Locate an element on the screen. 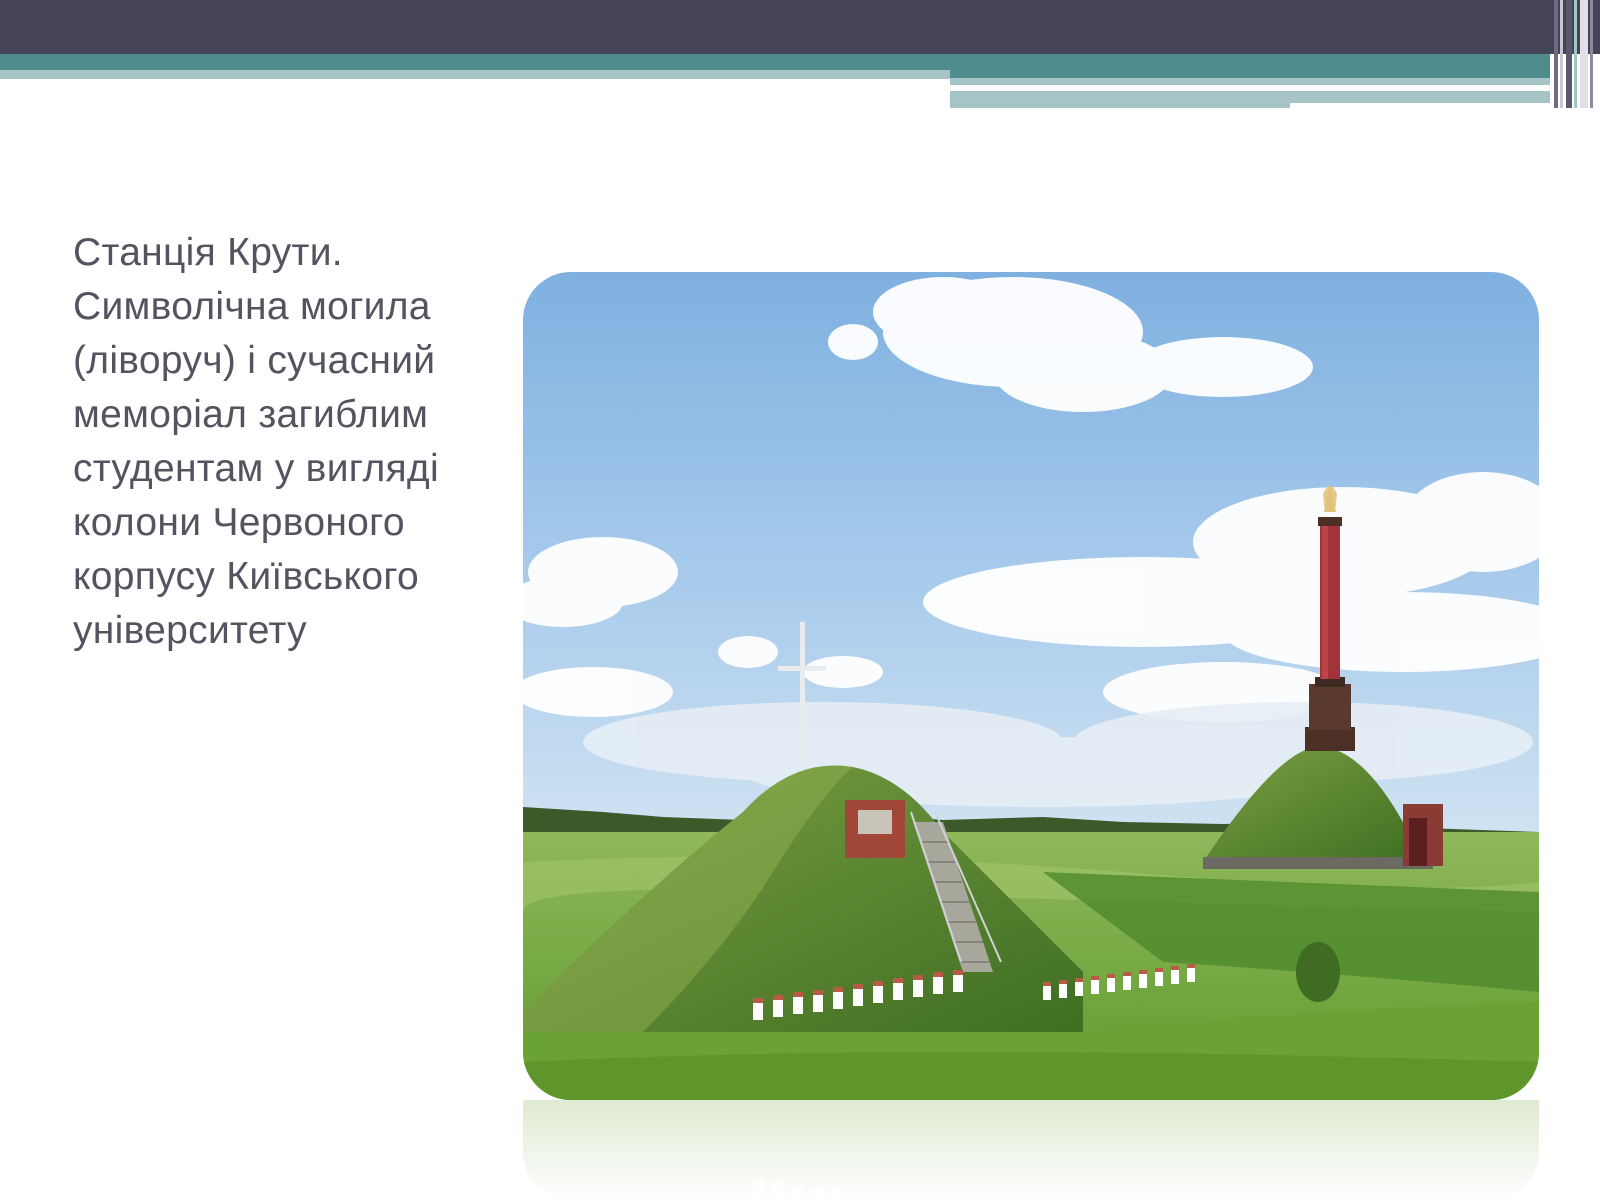 Image resolution: width=1600 pixels, height=1200 pixels. header-light-bar is located at coordinates (475, 74).